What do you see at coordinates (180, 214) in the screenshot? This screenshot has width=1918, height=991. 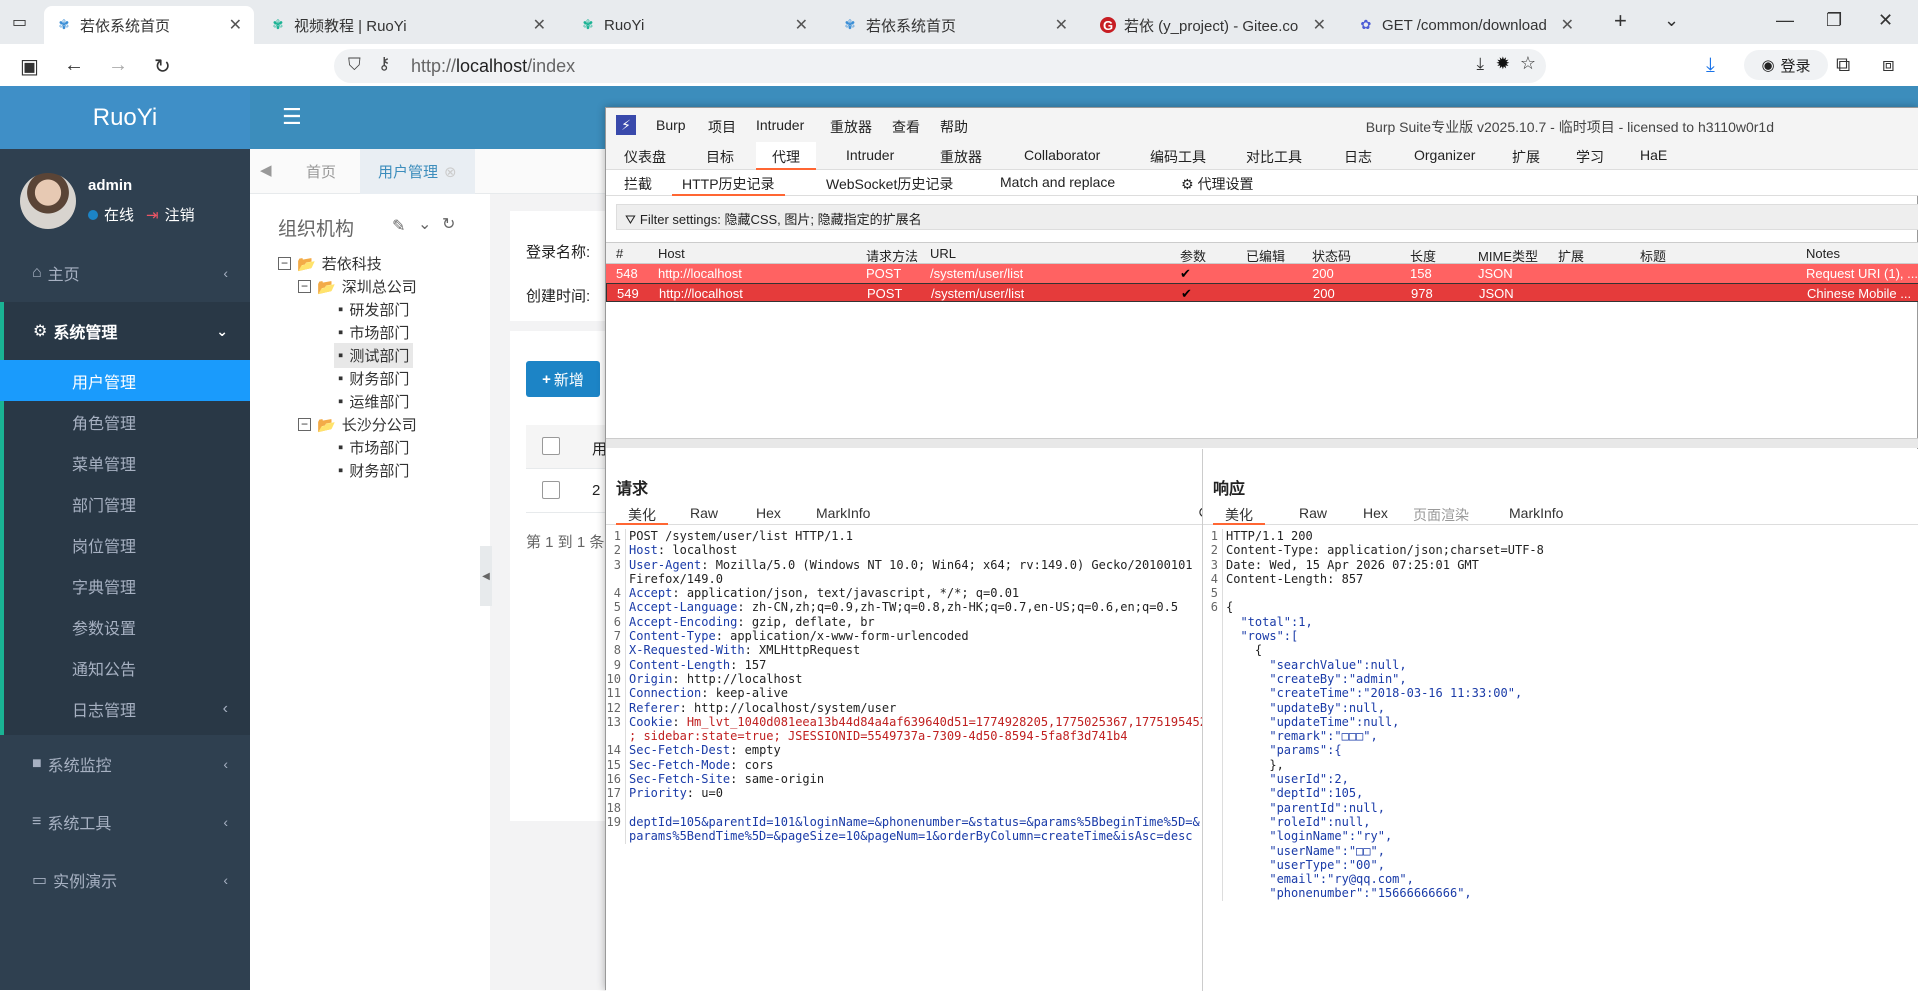 I see `logout-link: 注销` at bounding box center [180, 214].